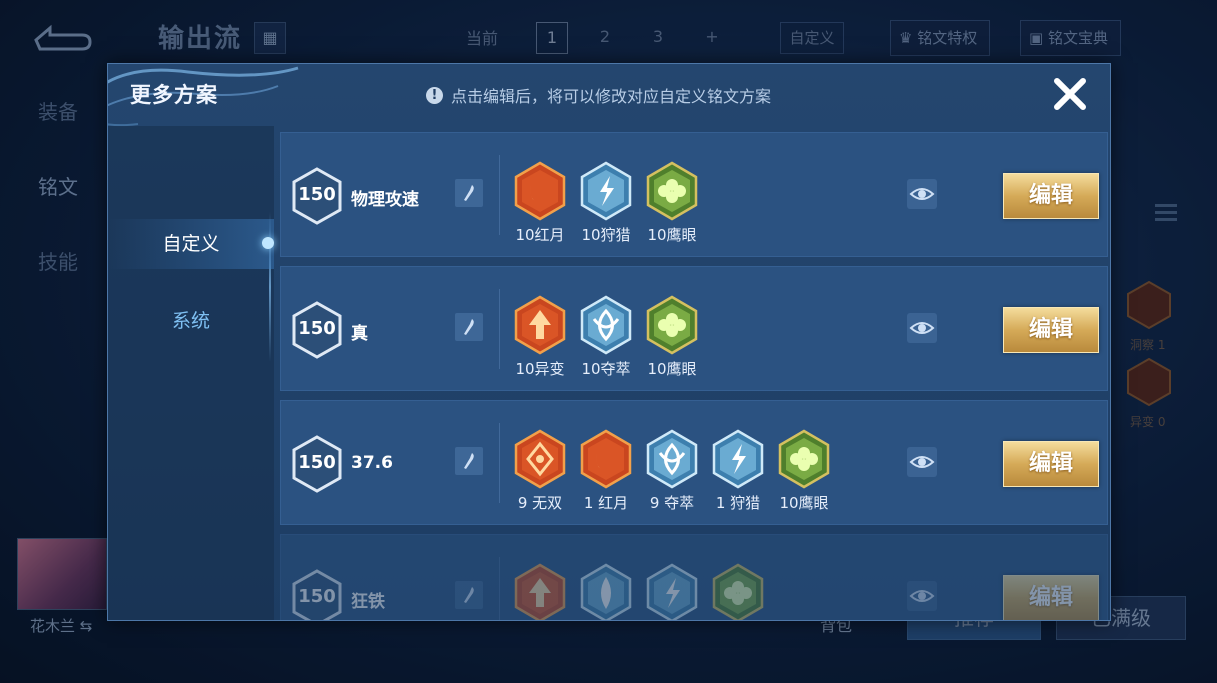 The image size is (1217, 683). I want to click on rune-label: 9 无双, so click(540, 503).